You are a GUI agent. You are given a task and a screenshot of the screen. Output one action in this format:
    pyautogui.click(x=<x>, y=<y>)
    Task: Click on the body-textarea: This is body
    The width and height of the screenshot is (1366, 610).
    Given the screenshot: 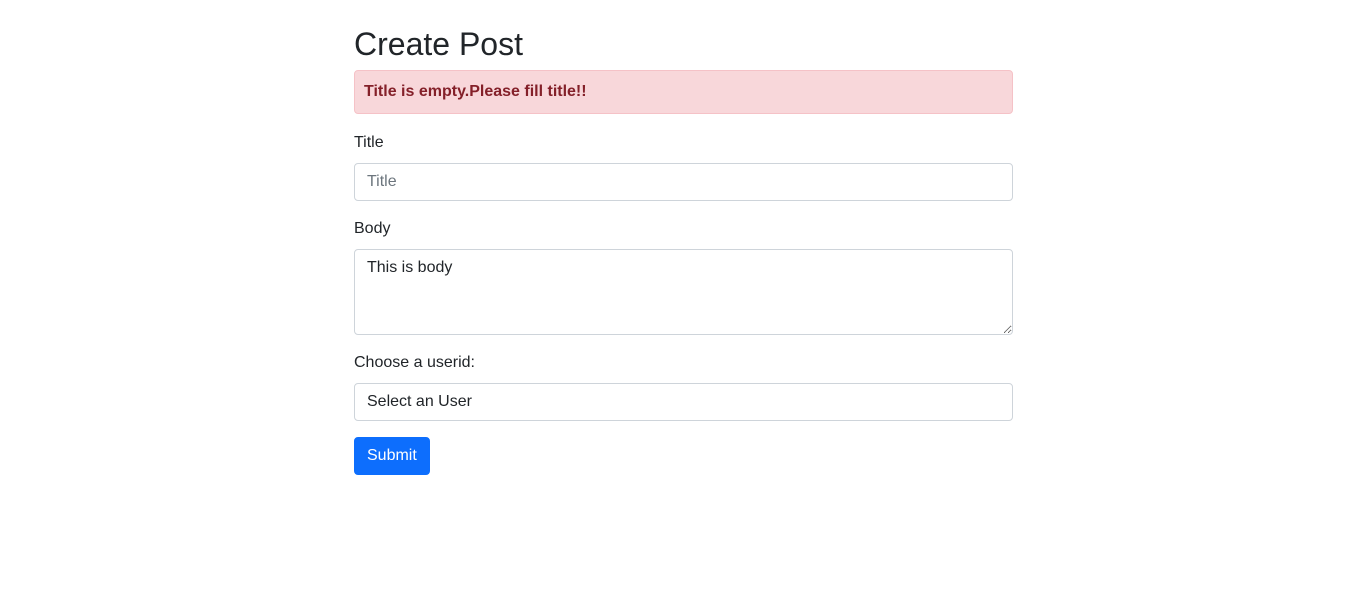 What is the action you would take?
    pyautogui.click(x=683, y=292)
    